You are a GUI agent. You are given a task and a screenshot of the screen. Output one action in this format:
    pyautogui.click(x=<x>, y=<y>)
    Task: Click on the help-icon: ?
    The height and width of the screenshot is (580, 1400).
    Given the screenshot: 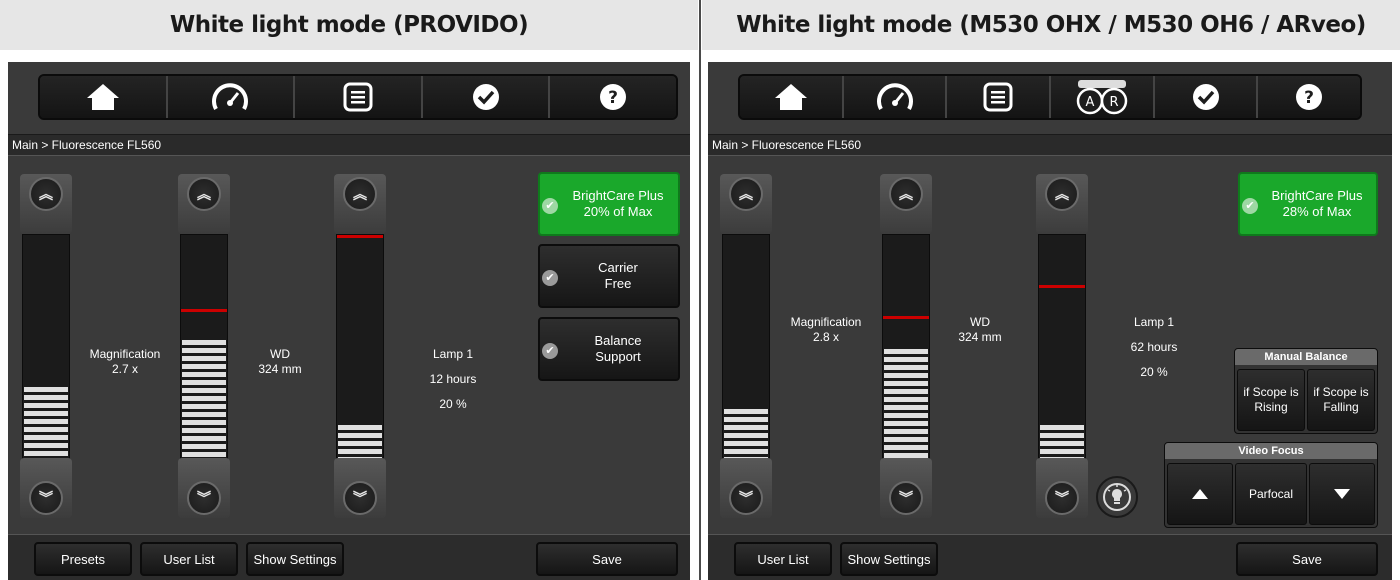 What is the action you would take?
    pyautogui.click(x=1309, y=97)
    